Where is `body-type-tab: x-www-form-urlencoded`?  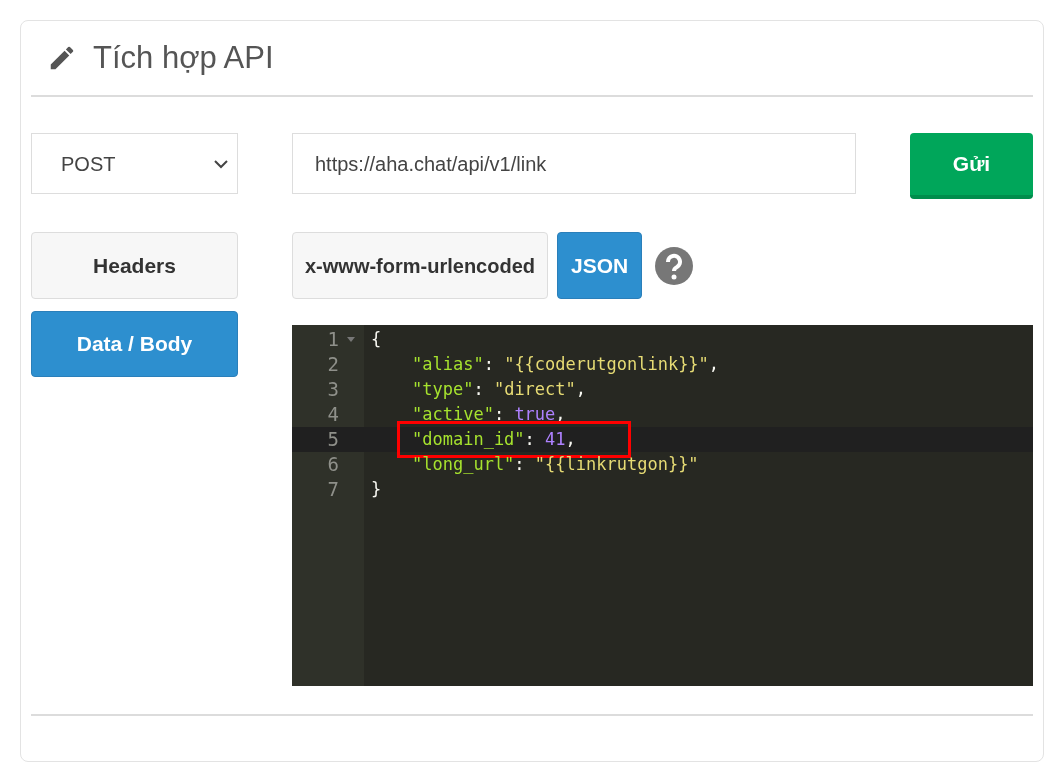
body-type-tab: x-www-form-urlencoded is located at coordinates (420, 265).